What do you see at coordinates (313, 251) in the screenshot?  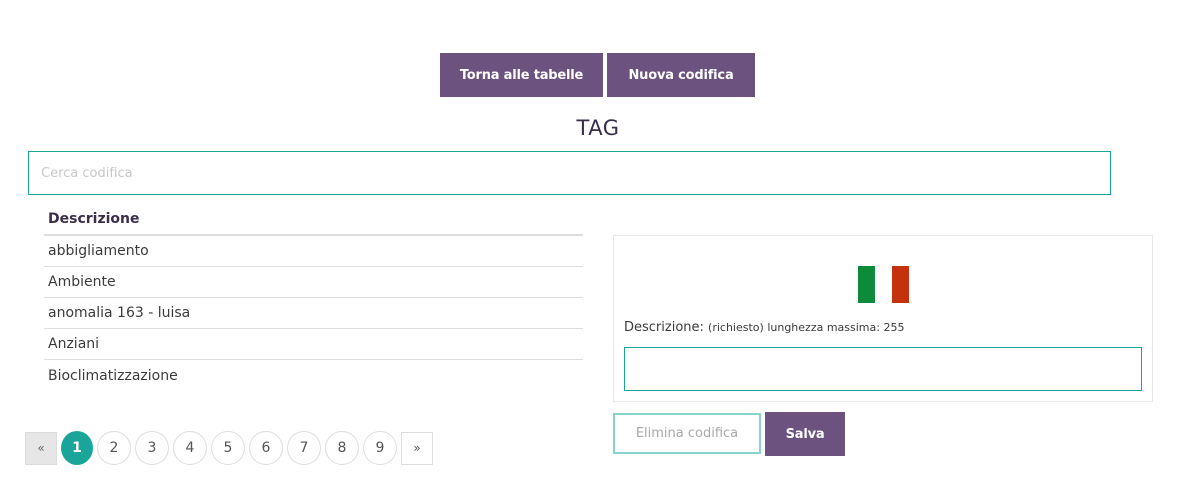 I see `table-row: abbigliamento` at bounding box center [313, 251].